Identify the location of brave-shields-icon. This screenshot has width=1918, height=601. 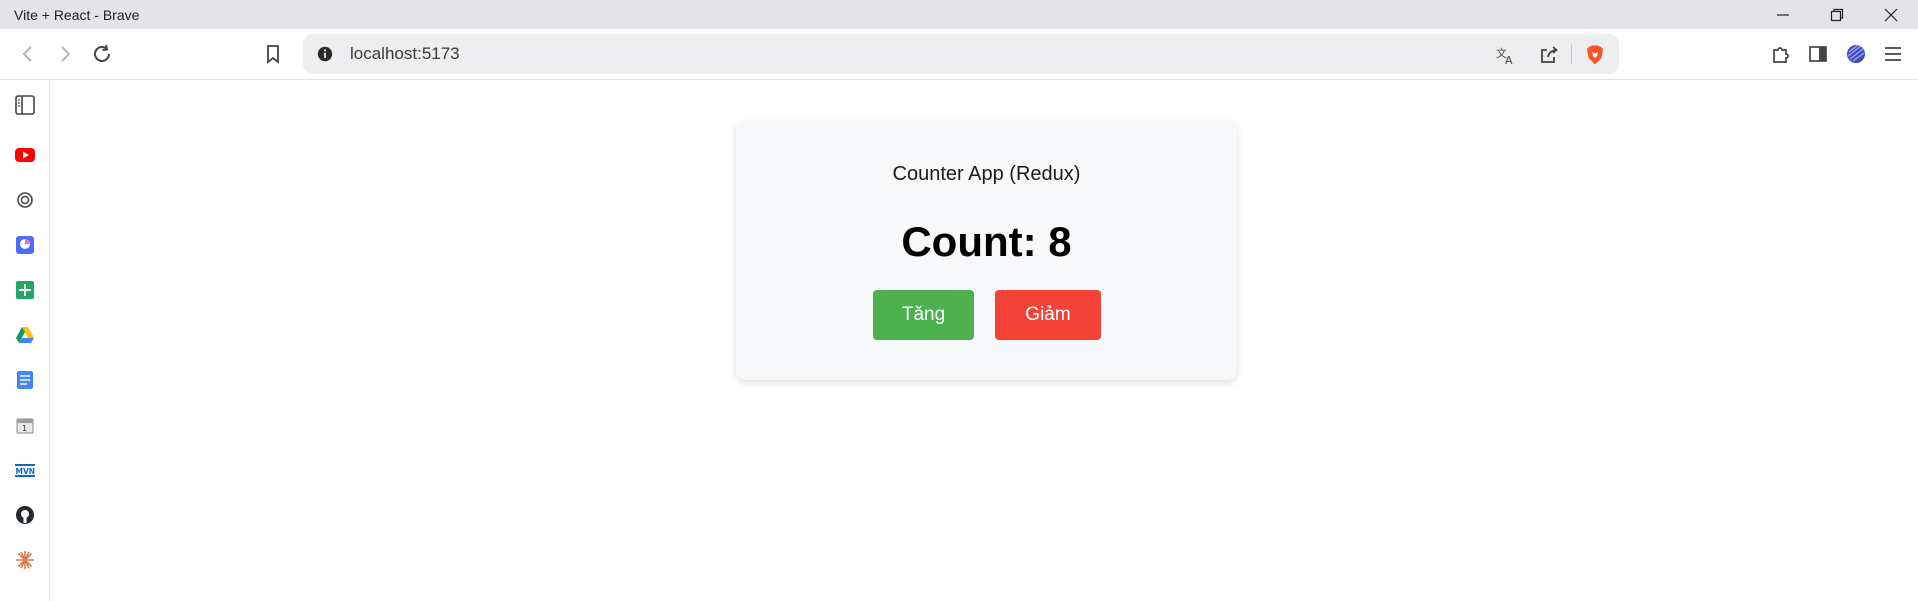
(1595, 55).